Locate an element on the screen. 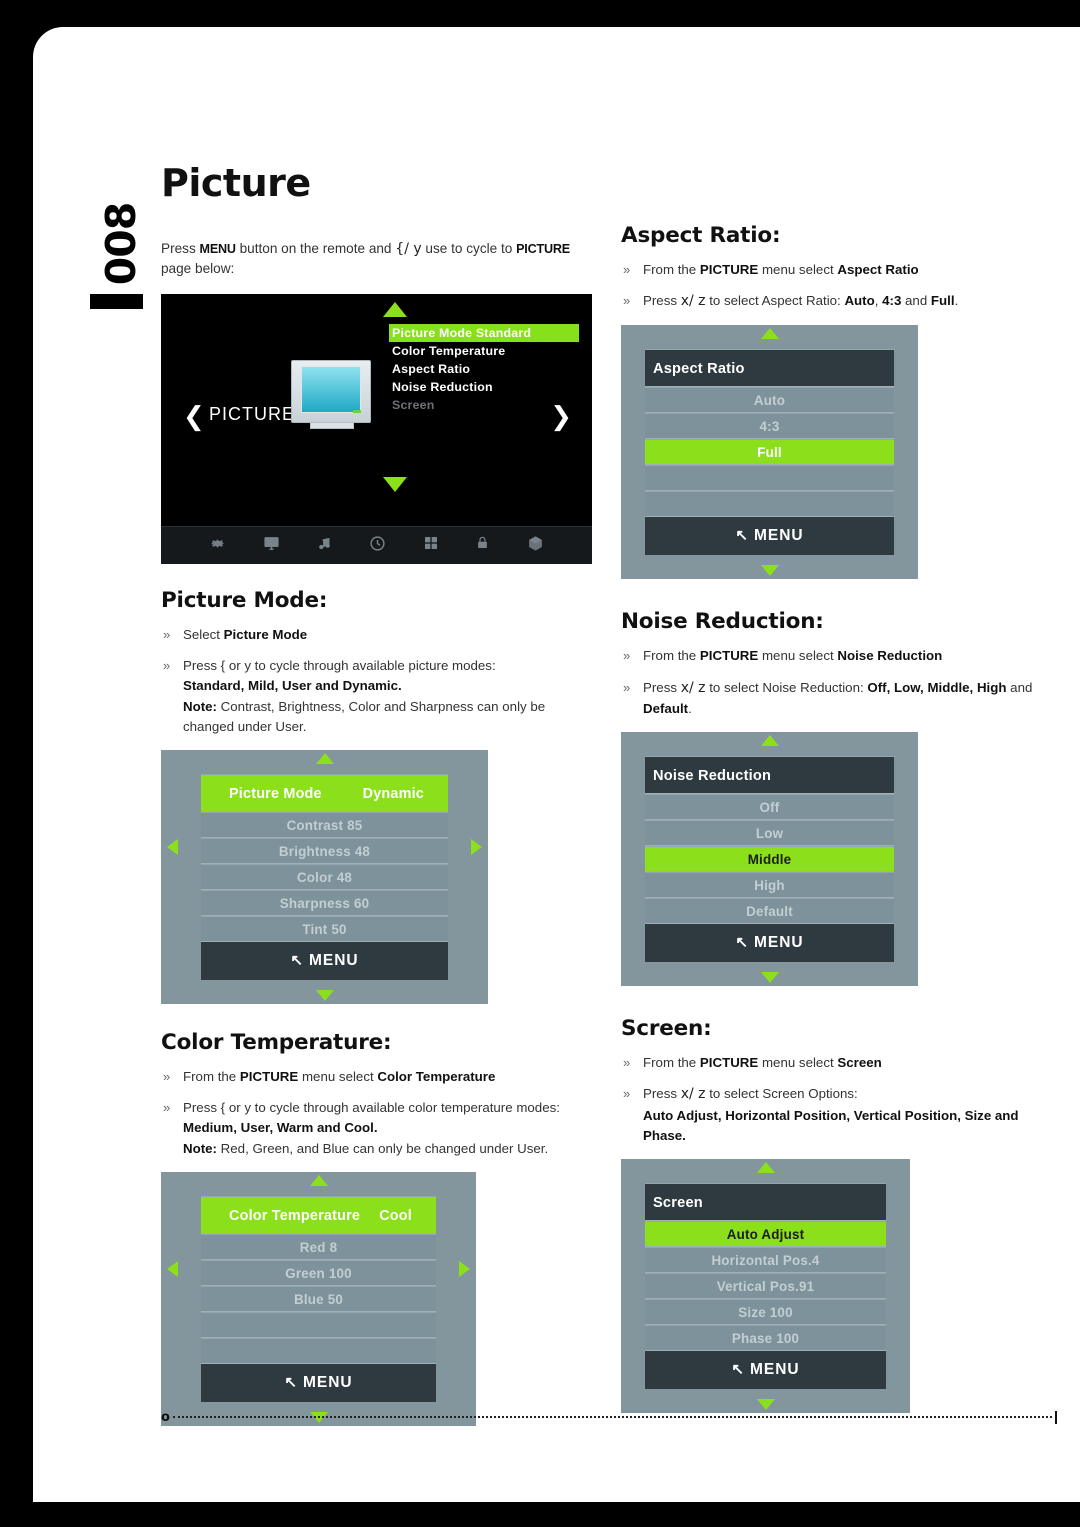  panel-row-sharpness: Sharpness 60 is located at coordinates (324, 903).